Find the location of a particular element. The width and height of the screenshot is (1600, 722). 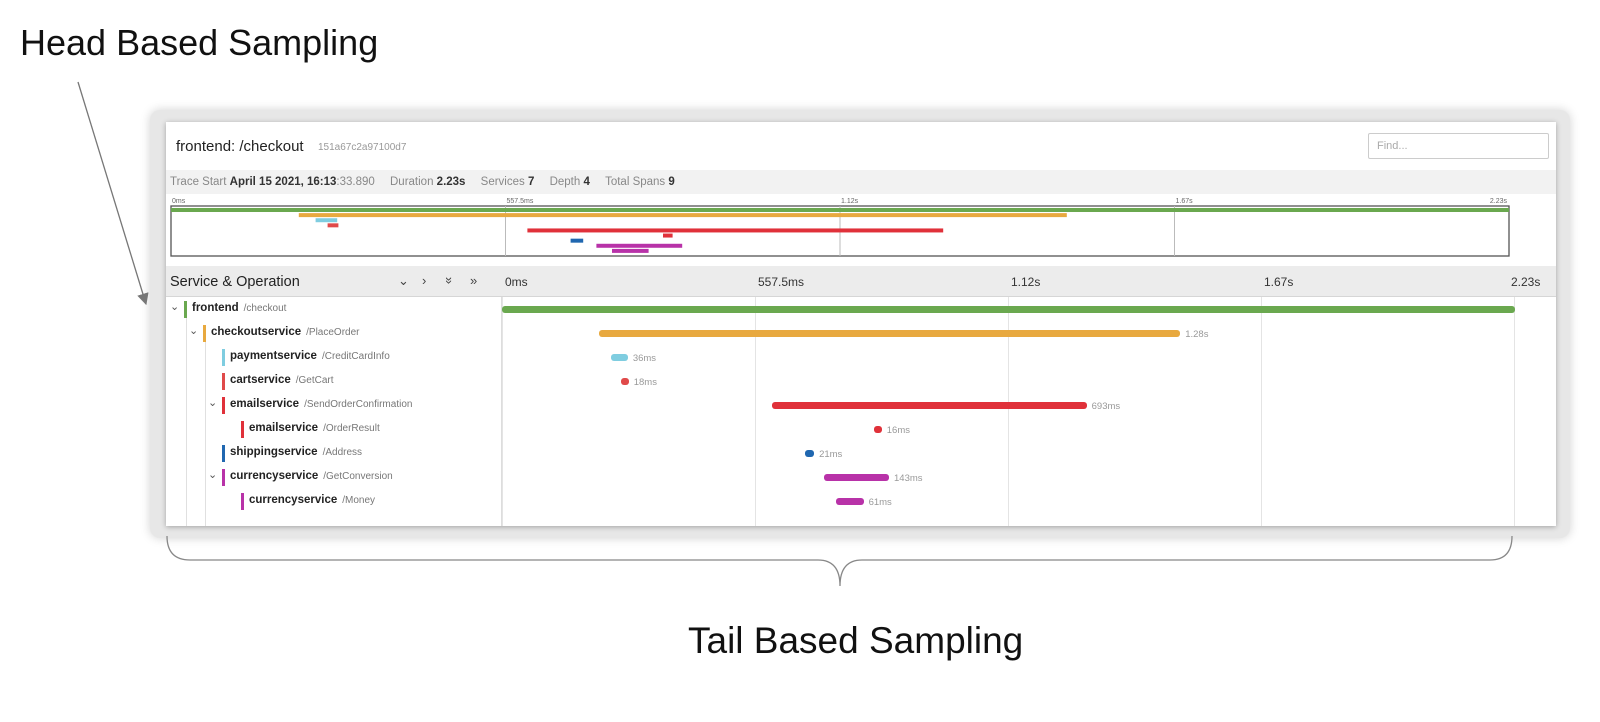

span-row: ⌄ currencyservice/GetConversion 143ms is located at coordinates (861, 477).